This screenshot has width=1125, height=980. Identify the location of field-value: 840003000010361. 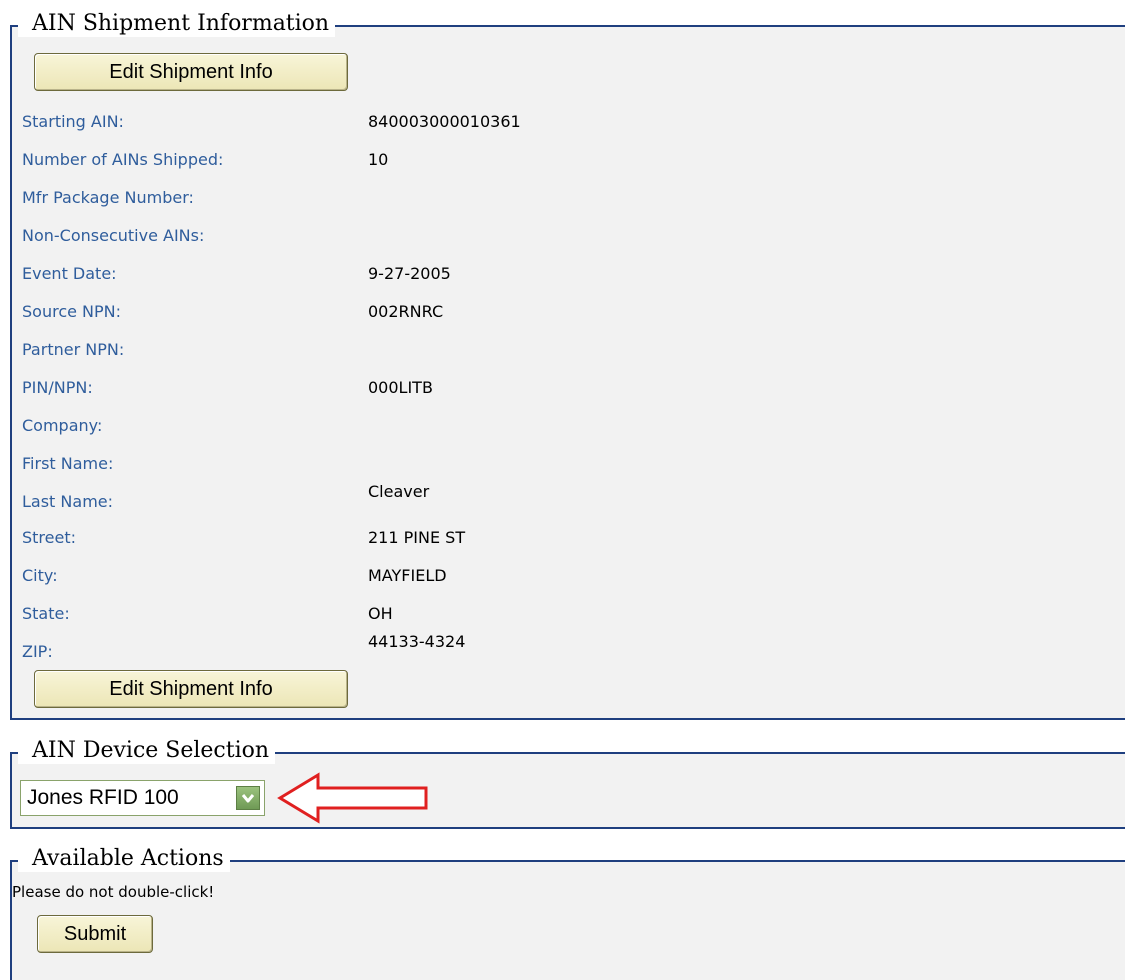
(444, 121).